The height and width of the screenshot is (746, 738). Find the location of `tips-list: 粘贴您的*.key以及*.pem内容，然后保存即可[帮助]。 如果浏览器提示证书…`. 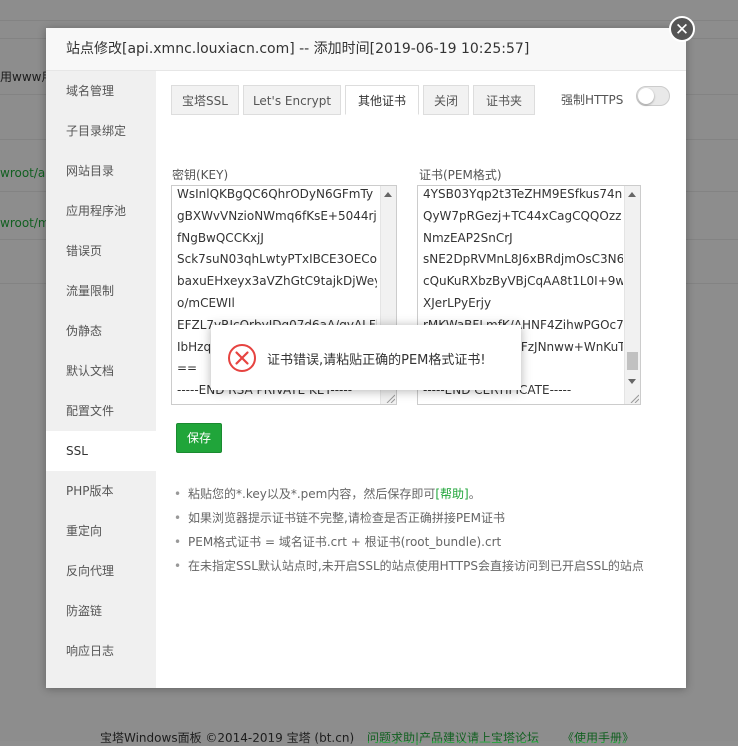

tips-list: 粘贴您的*.key以及*.pem内容，然后保存即可[帮助]。 如果浏览器提示证书… is located at coordinates (426, 530).